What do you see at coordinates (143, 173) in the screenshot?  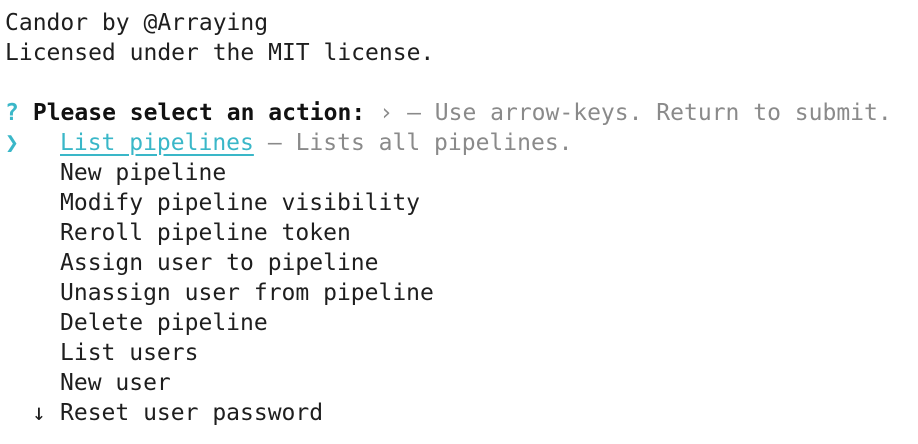 I see `menu-item-label: New pipeline` at bounding box center [143, 173].